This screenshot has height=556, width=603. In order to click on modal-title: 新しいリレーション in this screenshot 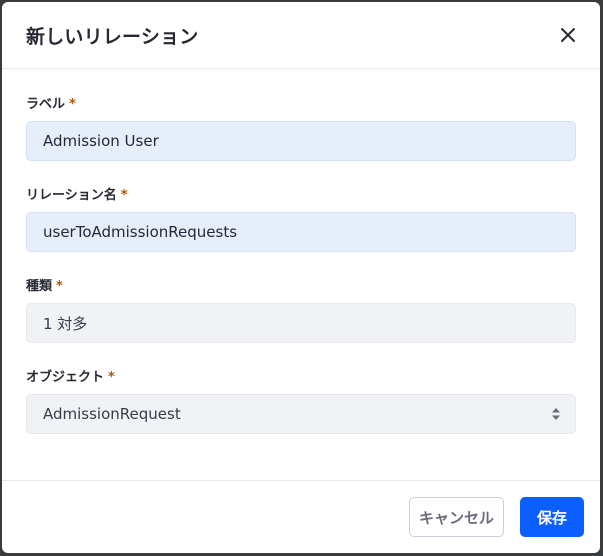, I will do `click(112, 36)`.